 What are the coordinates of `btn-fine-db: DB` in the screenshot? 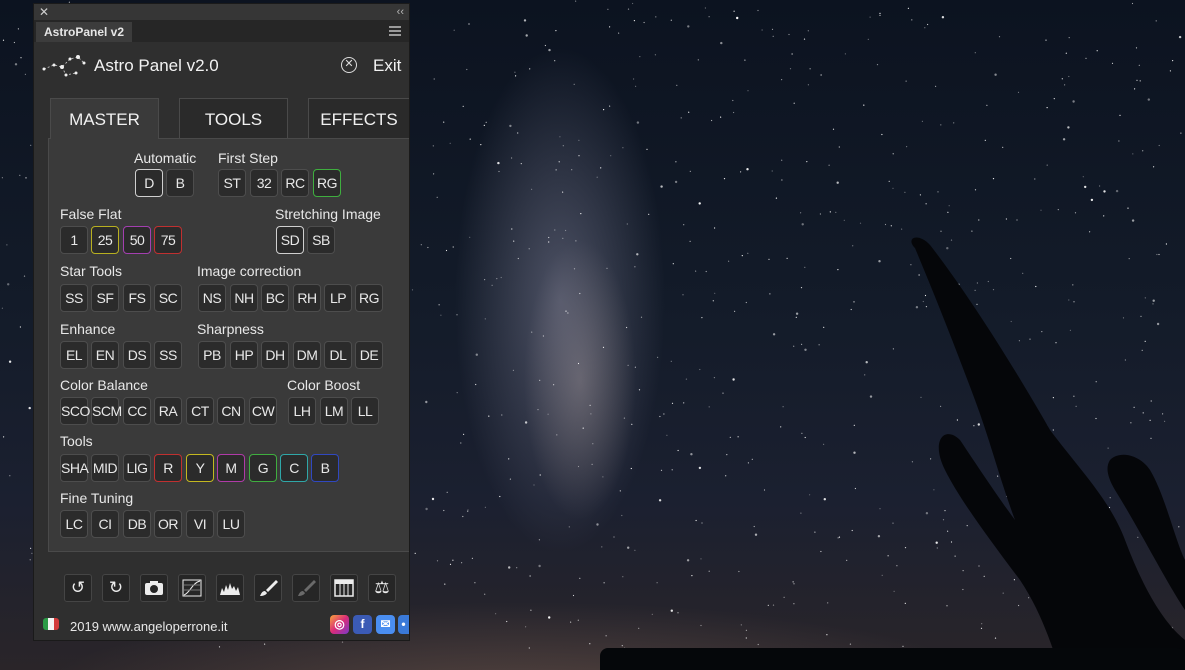 It's located at (137, 524).